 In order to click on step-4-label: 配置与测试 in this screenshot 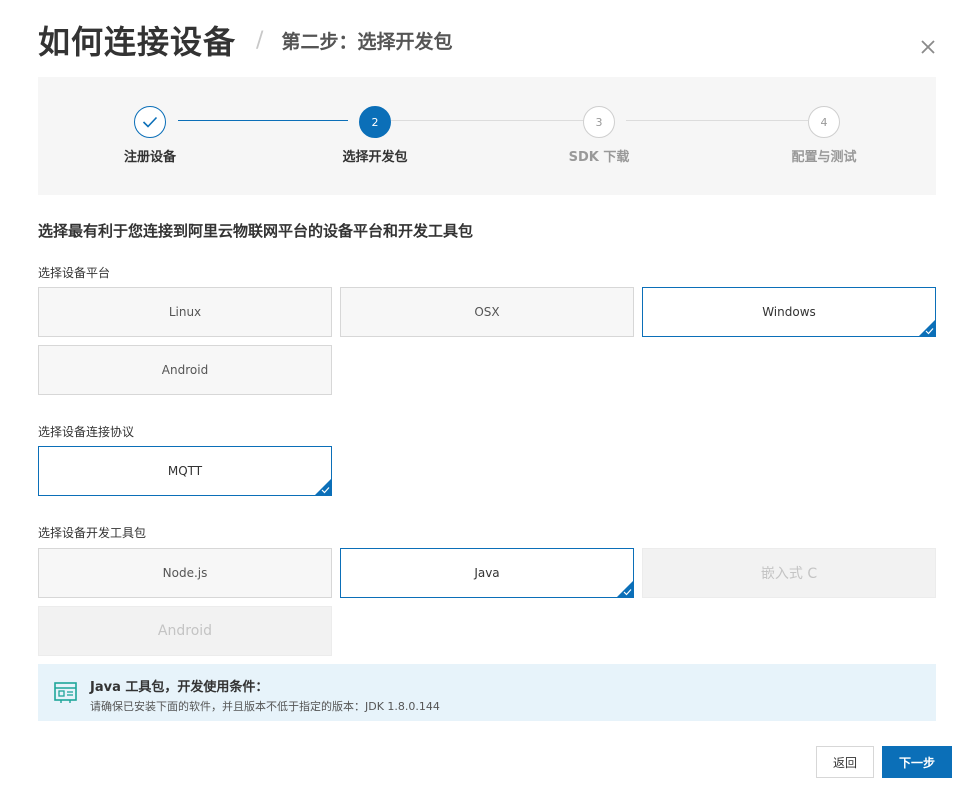, I will do `click(824, 157)`.